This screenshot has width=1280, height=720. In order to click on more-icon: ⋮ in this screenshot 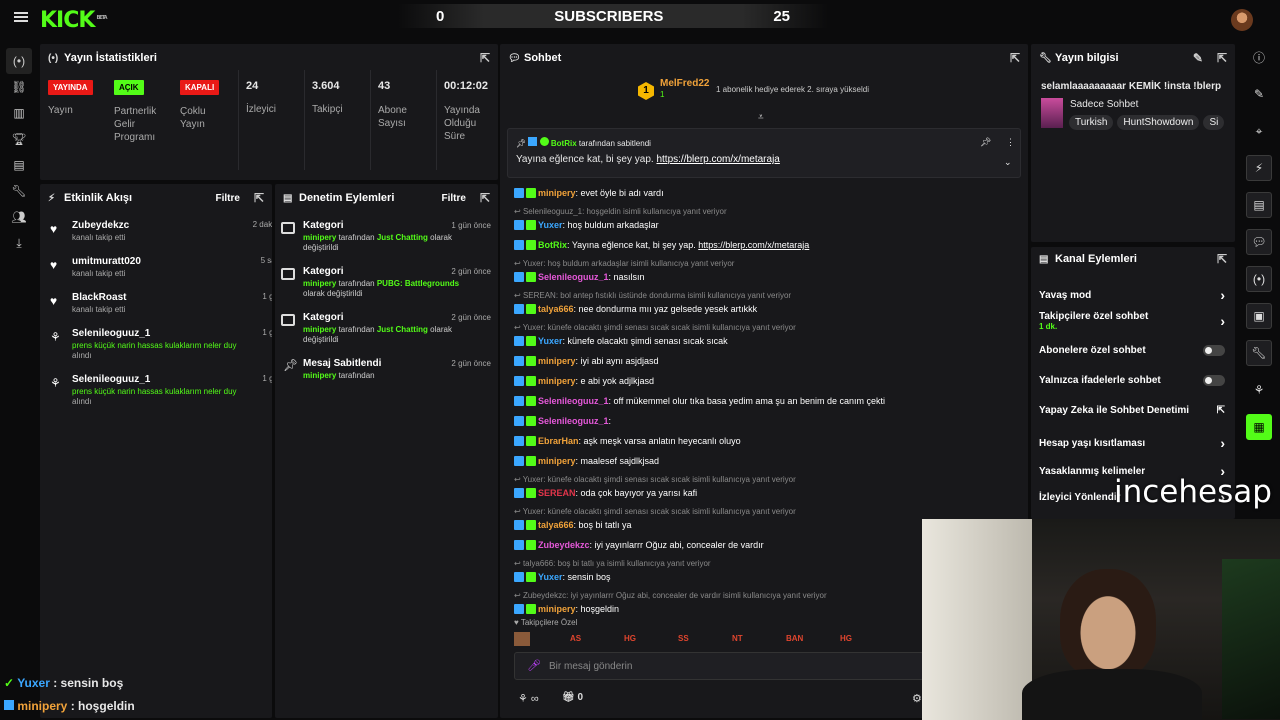, I will do `click(1010, 142)`.